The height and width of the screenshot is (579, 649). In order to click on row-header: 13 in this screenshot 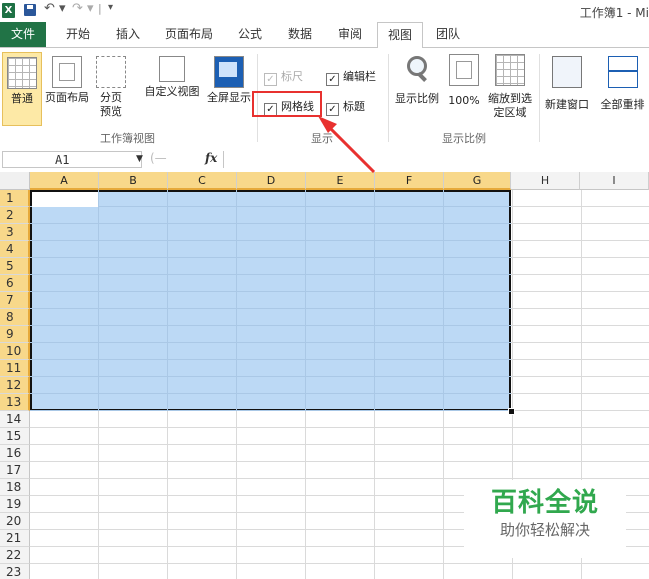, I will do `click(15, 402)`.